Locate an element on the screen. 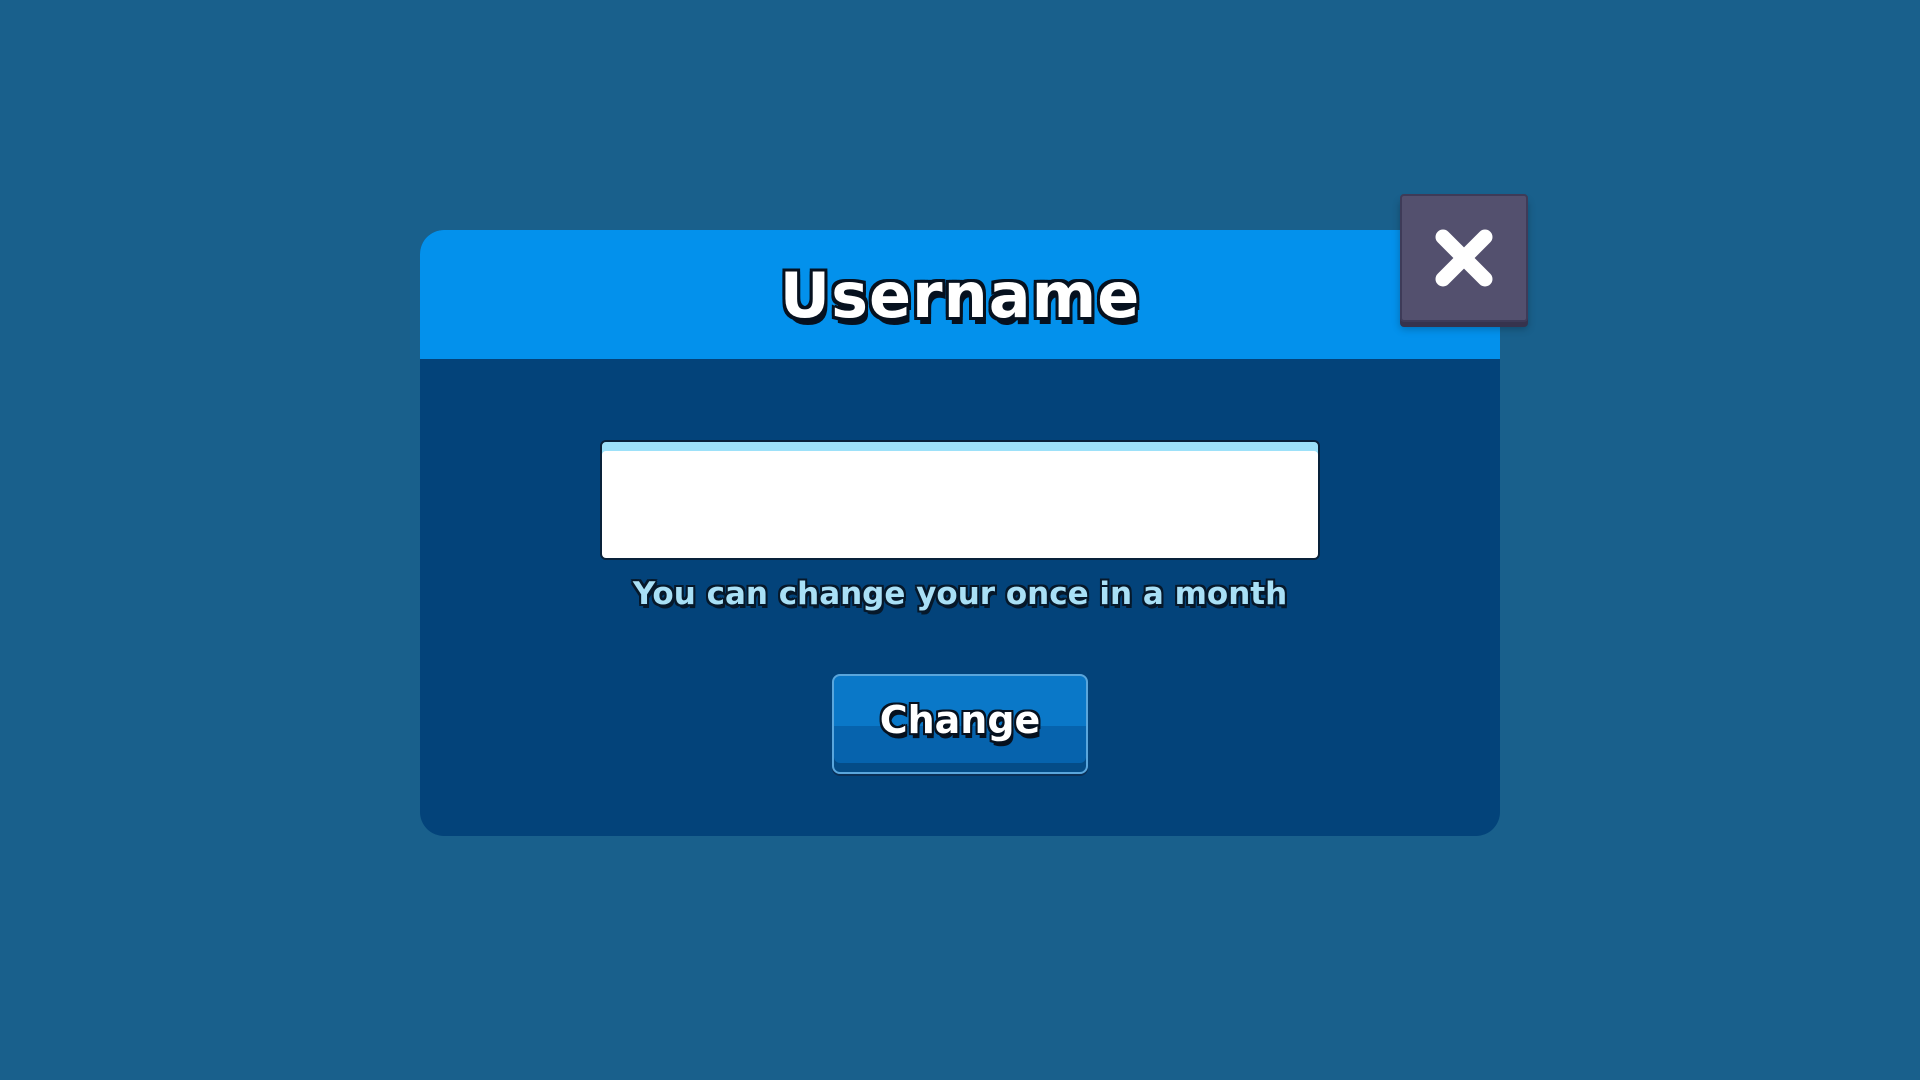 The image size is (1920, 1080). dialog-title: Username is located at coordinates (960, 295).